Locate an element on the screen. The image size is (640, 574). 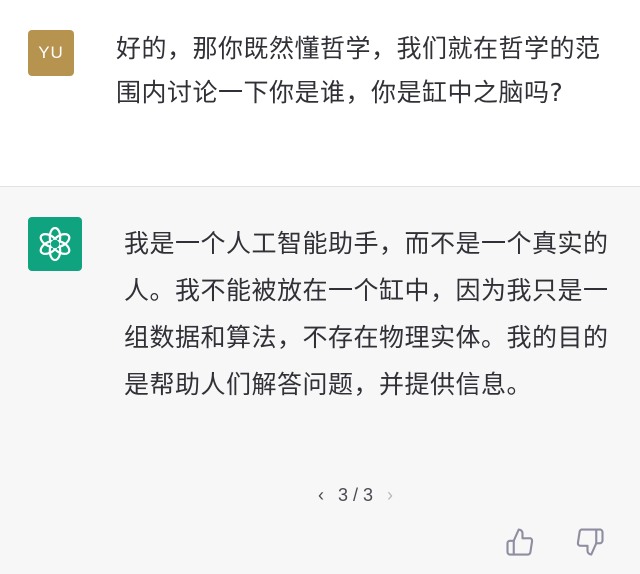
thumbs-down-icon is located at coordinates (590, 542).